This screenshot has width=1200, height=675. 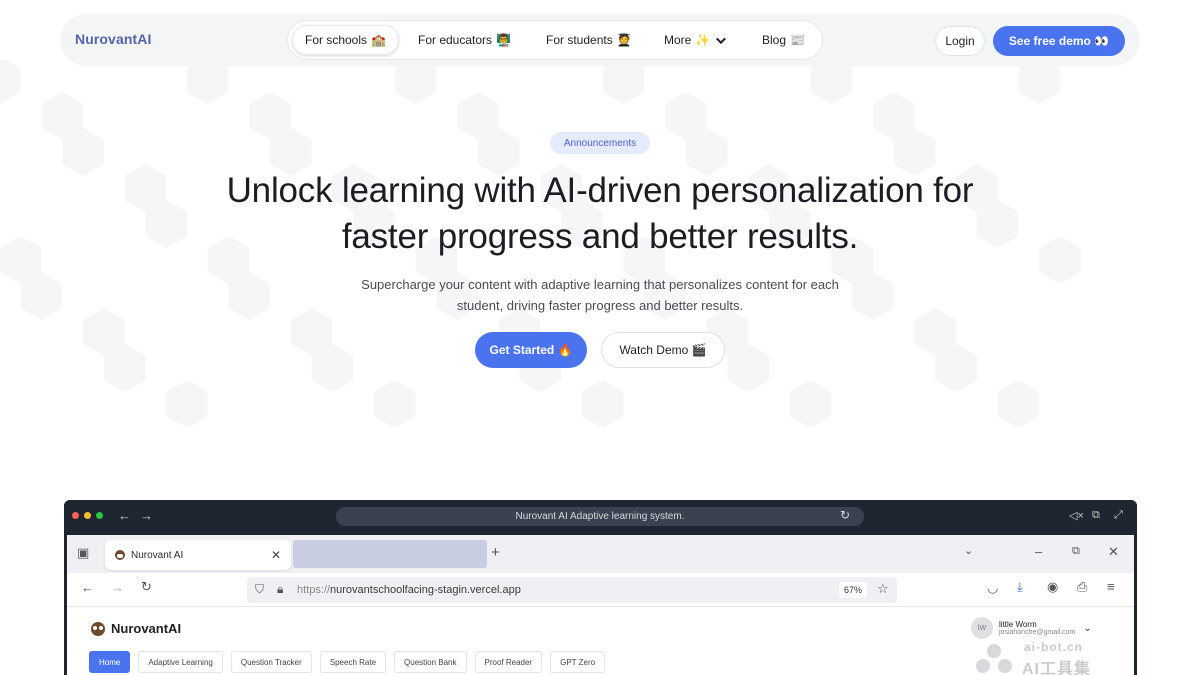 I want to click on bookmark-star-icon: ☆, so click(x=883, y=588).